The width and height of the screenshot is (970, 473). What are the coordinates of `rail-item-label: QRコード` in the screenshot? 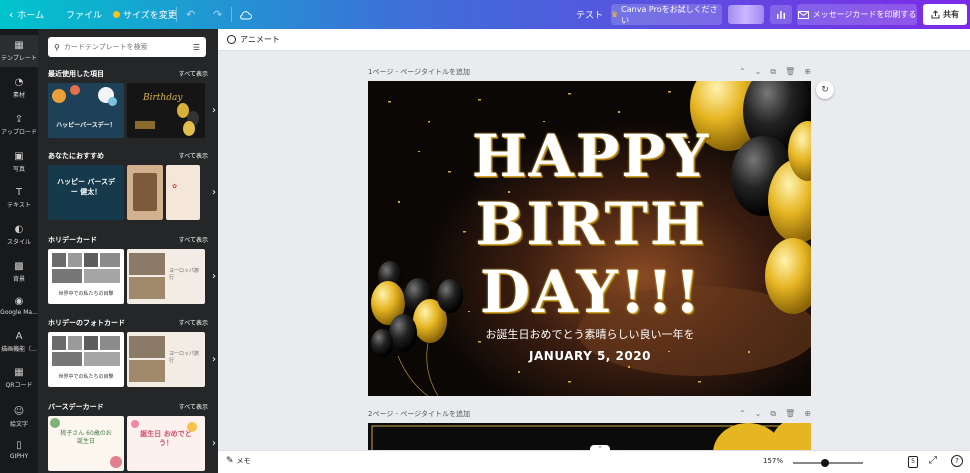 It's located at (19, 385).